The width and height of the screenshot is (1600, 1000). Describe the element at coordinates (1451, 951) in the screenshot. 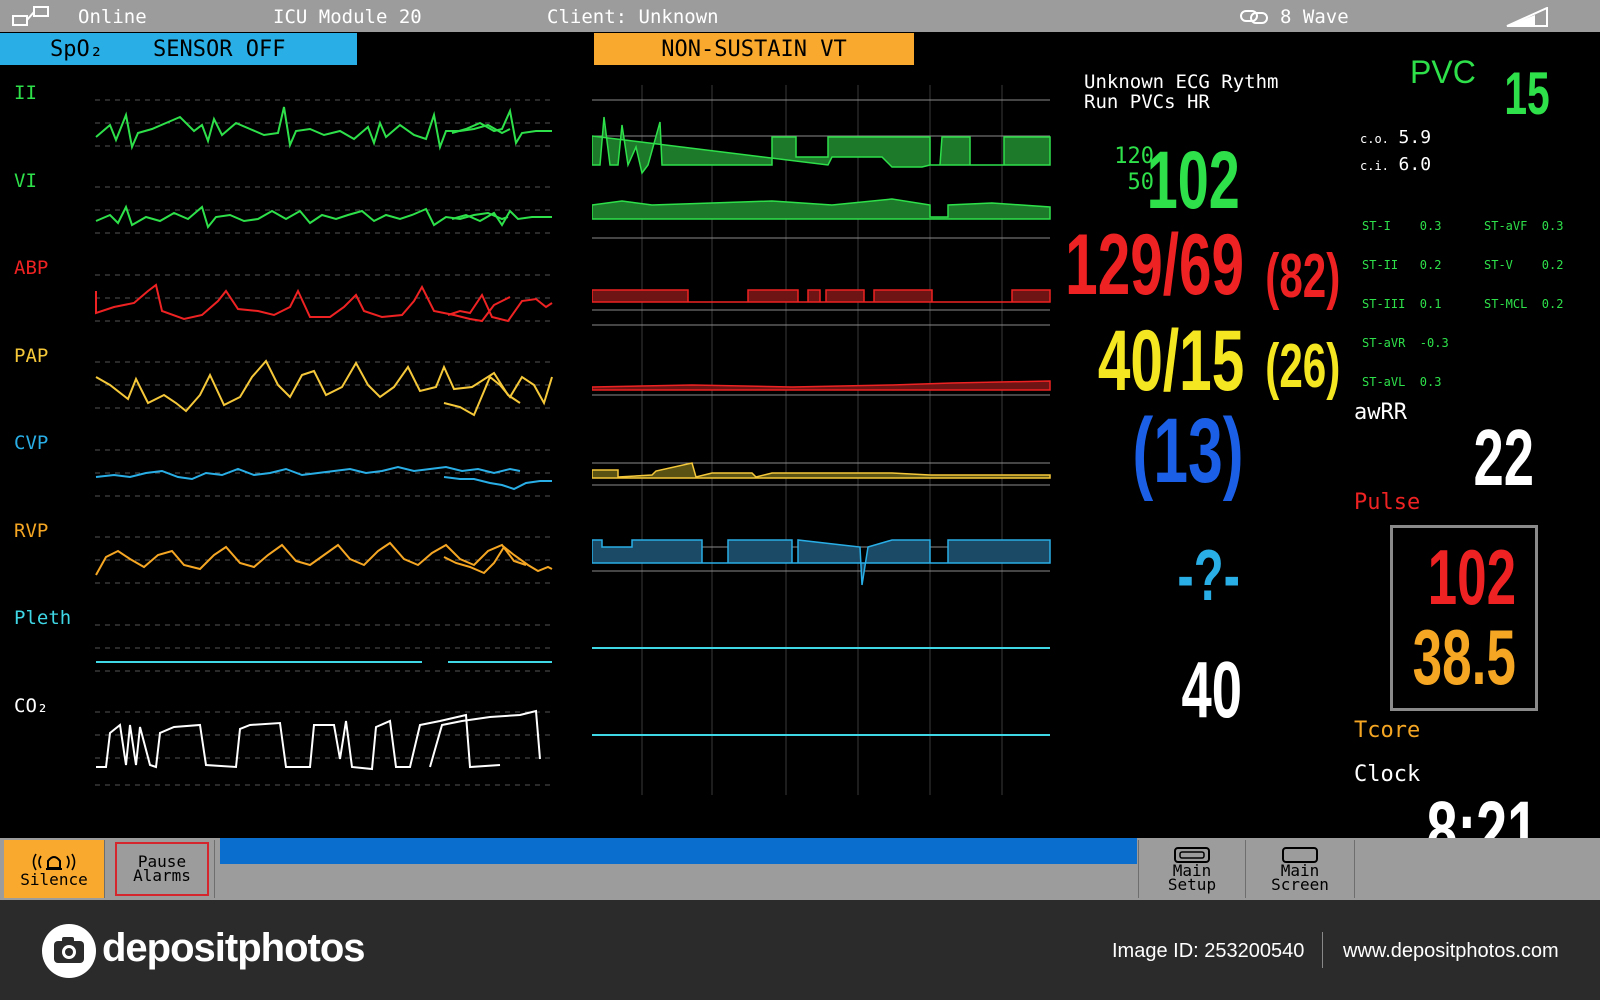

I see `site-url: www.depositphotos.com` at that location.